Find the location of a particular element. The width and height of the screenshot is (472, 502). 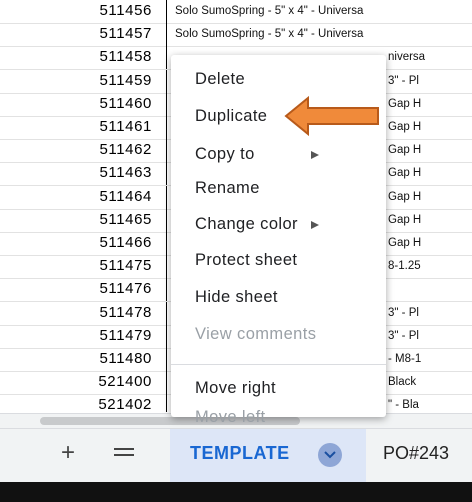

menu-item-label: Protect sheet is located at coordinates (246, 260).